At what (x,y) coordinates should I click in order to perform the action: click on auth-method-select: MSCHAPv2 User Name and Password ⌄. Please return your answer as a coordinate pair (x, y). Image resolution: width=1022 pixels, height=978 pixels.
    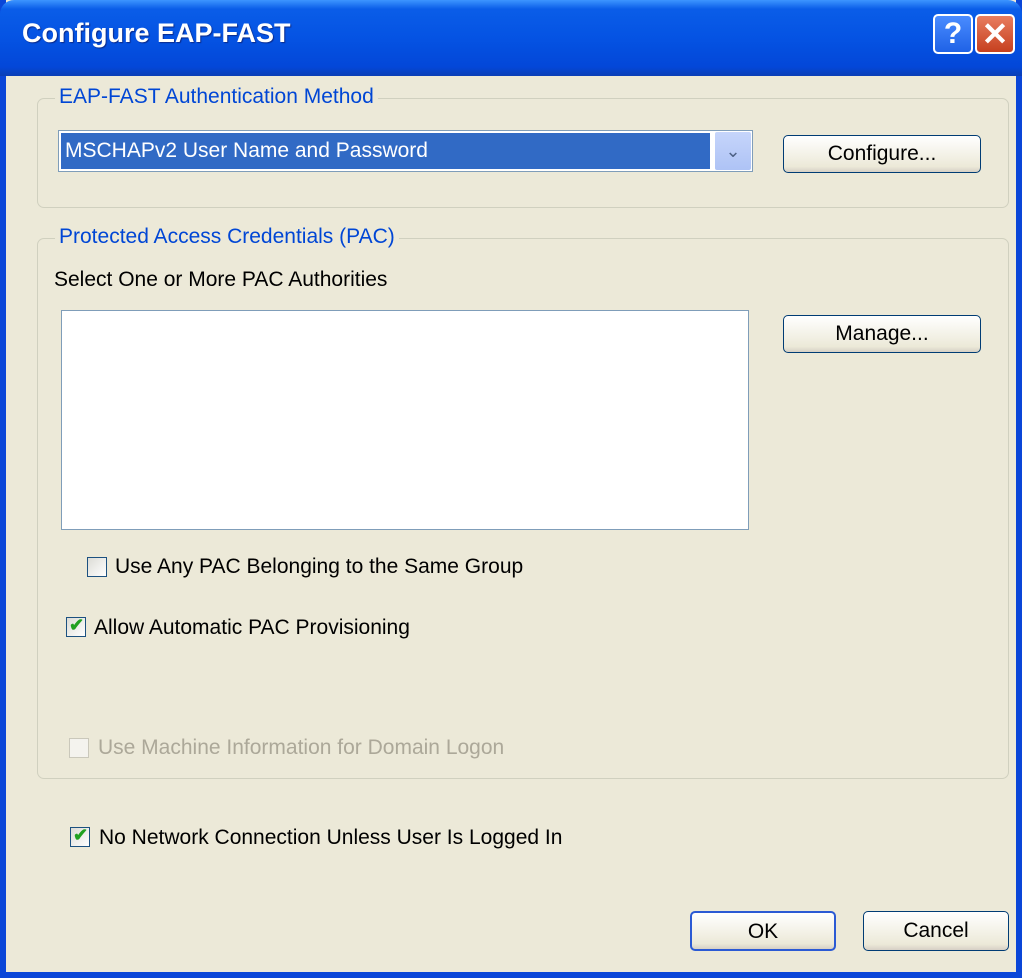
    Looking at the image, I should click on (405, 151).